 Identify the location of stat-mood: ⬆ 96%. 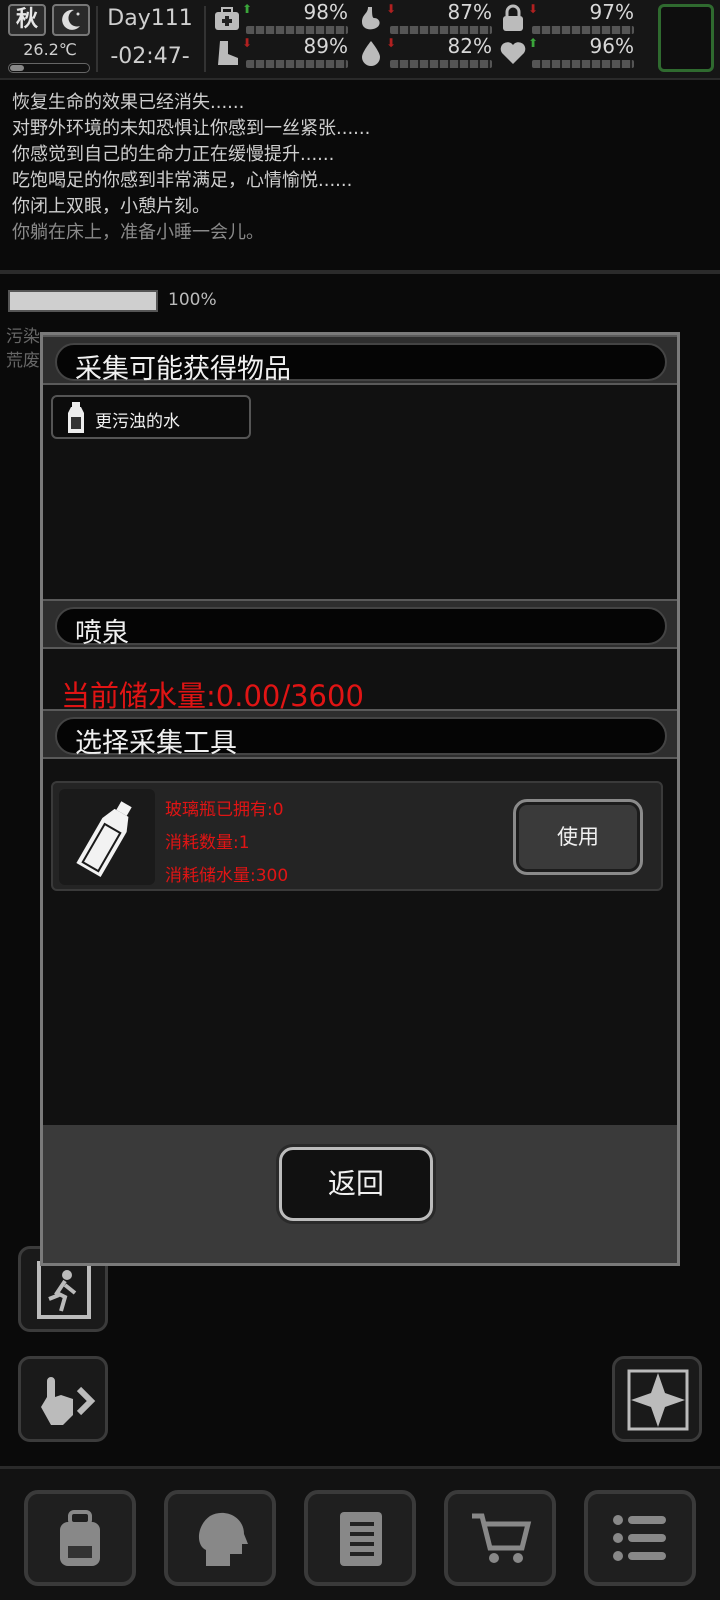
(568, 52).